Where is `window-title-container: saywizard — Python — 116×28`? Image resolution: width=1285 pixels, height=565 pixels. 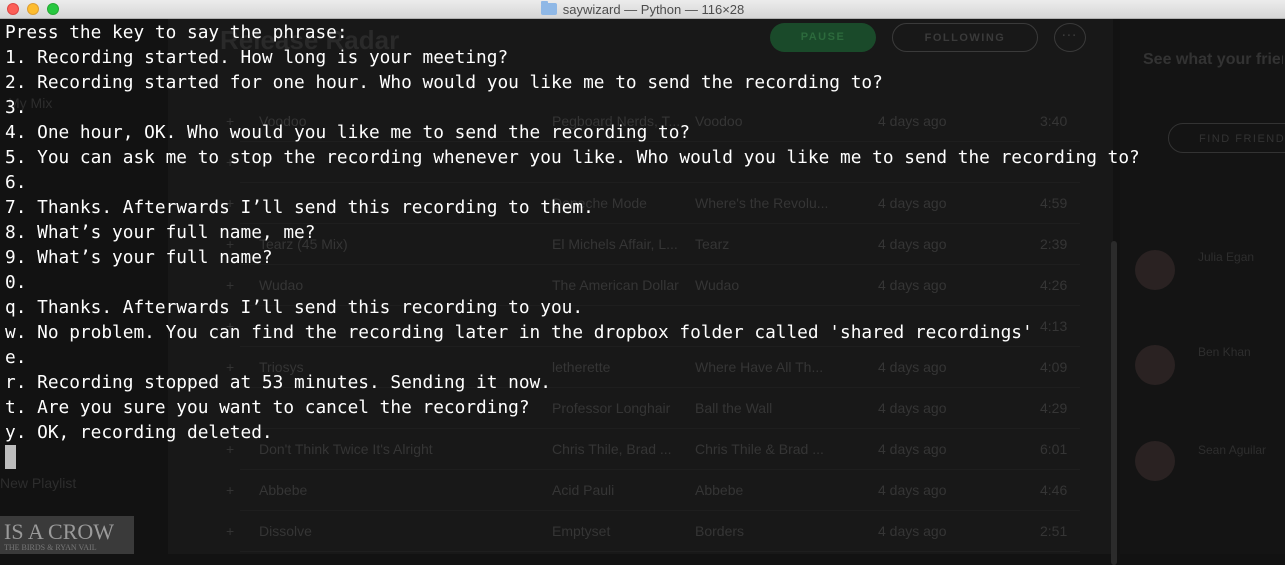
window-title-container: saywizard — Python — 116×28 is located at coordinates (642, 9).